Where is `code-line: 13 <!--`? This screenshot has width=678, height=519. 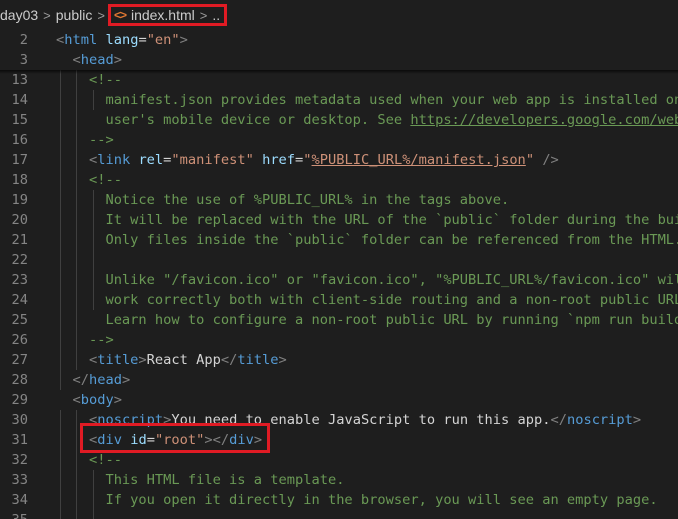
code-line: 13 <!-- is located at coordinates (339, 80).